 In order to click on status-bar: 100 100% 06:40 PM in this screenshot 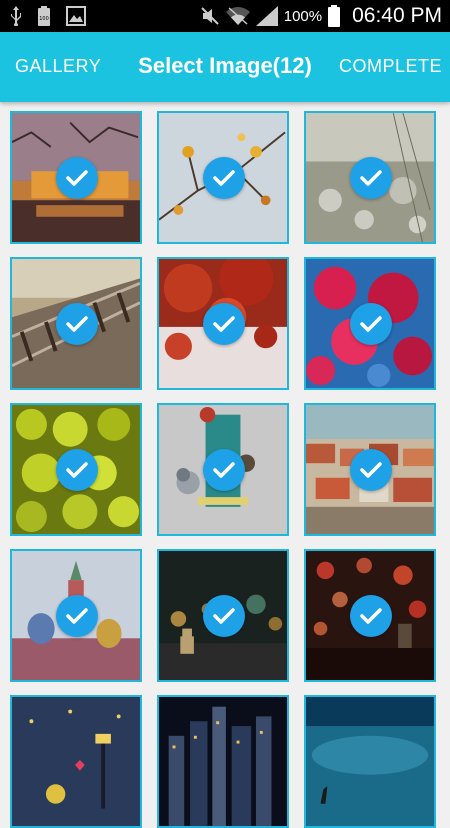, I will do `click(225, 16)`.